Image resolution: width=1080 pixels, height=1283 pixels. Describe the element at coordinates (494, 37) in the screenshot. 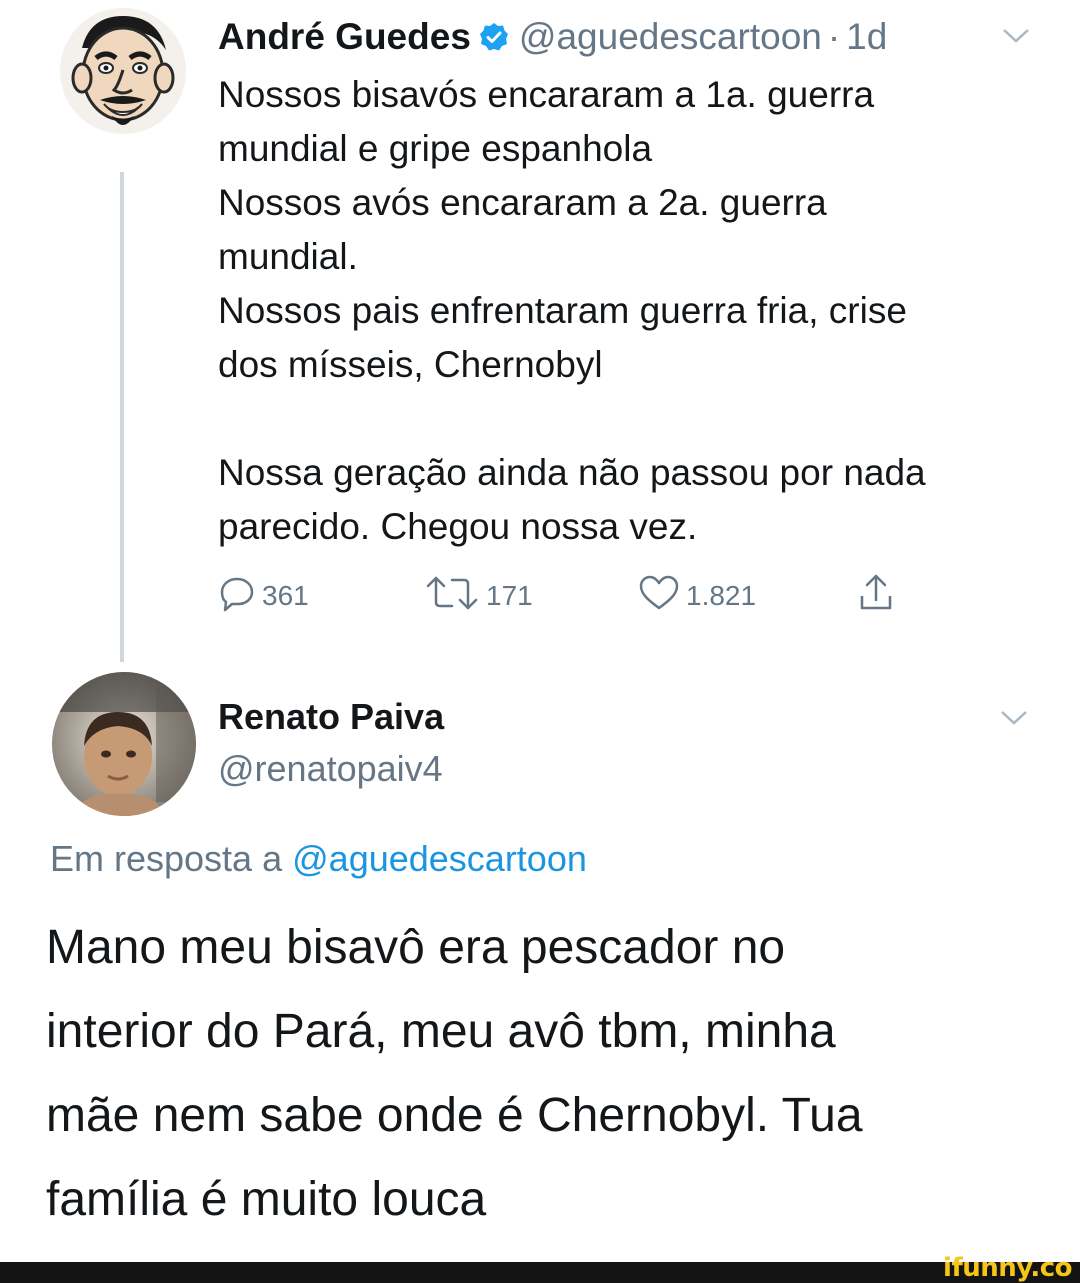

I see `verified-badge-icon` at that location.